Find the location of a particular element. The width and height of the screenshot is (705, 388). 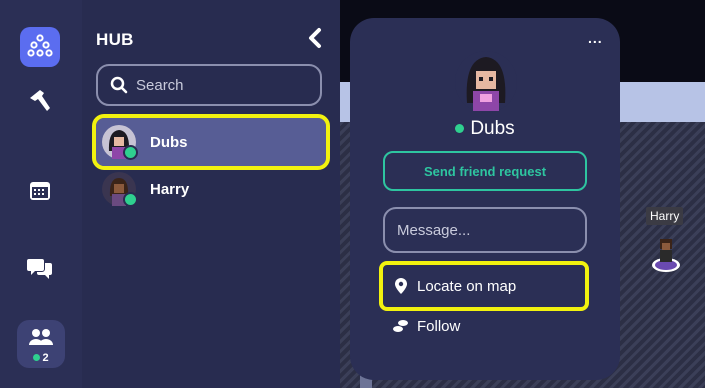

user-name: Harry is located at coordinates (170, 189).